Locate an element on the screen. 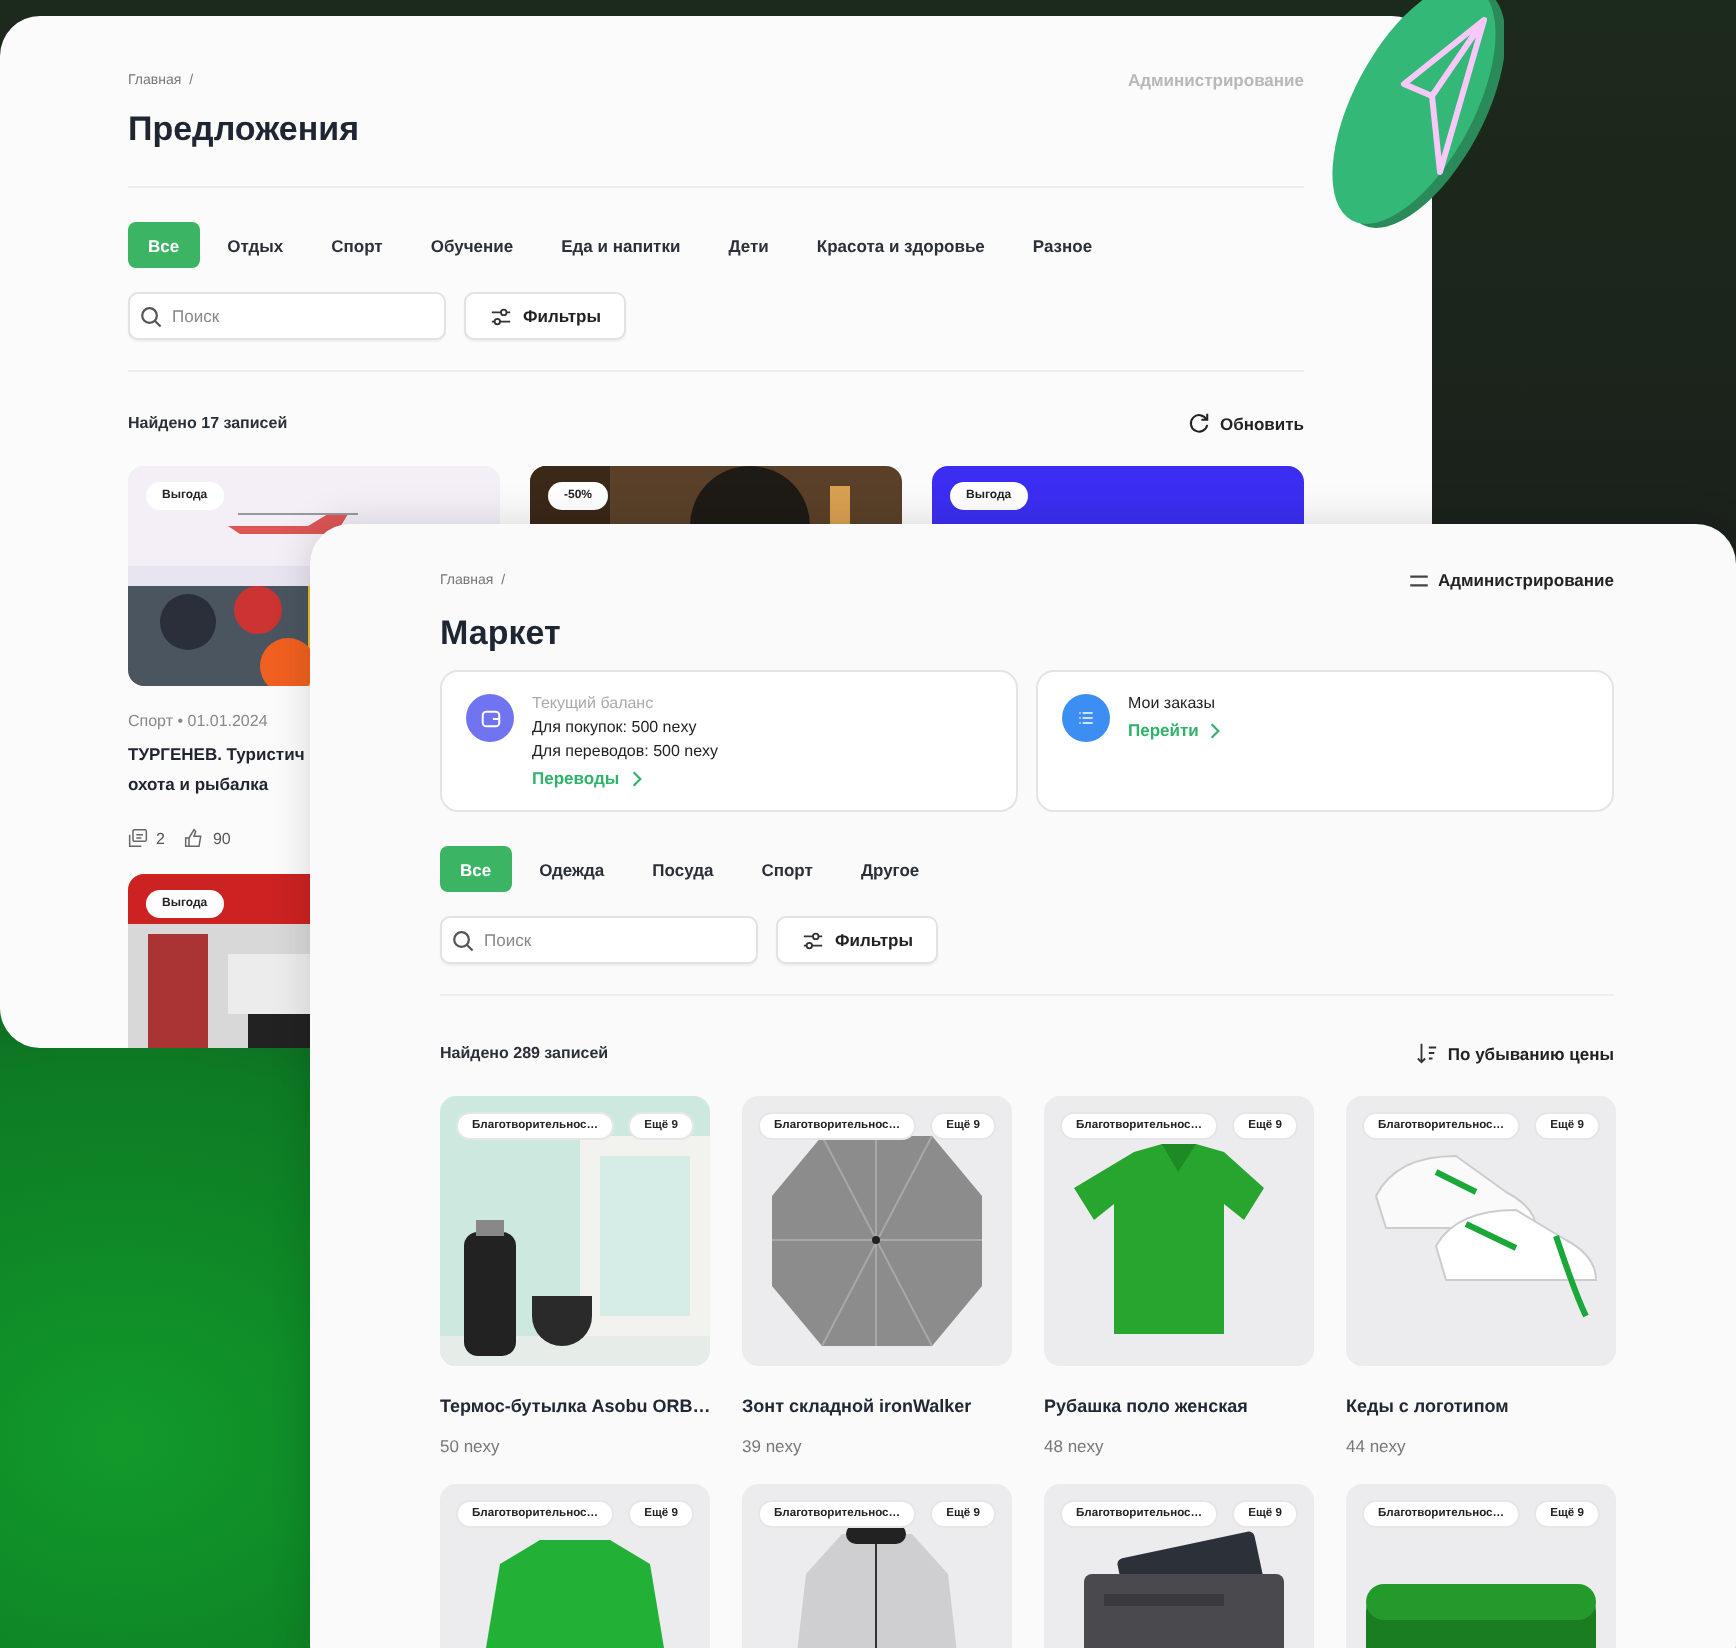 The width and height of the screenshot is (1736, 1648). list-icon is located at coordinates (1086, 718).